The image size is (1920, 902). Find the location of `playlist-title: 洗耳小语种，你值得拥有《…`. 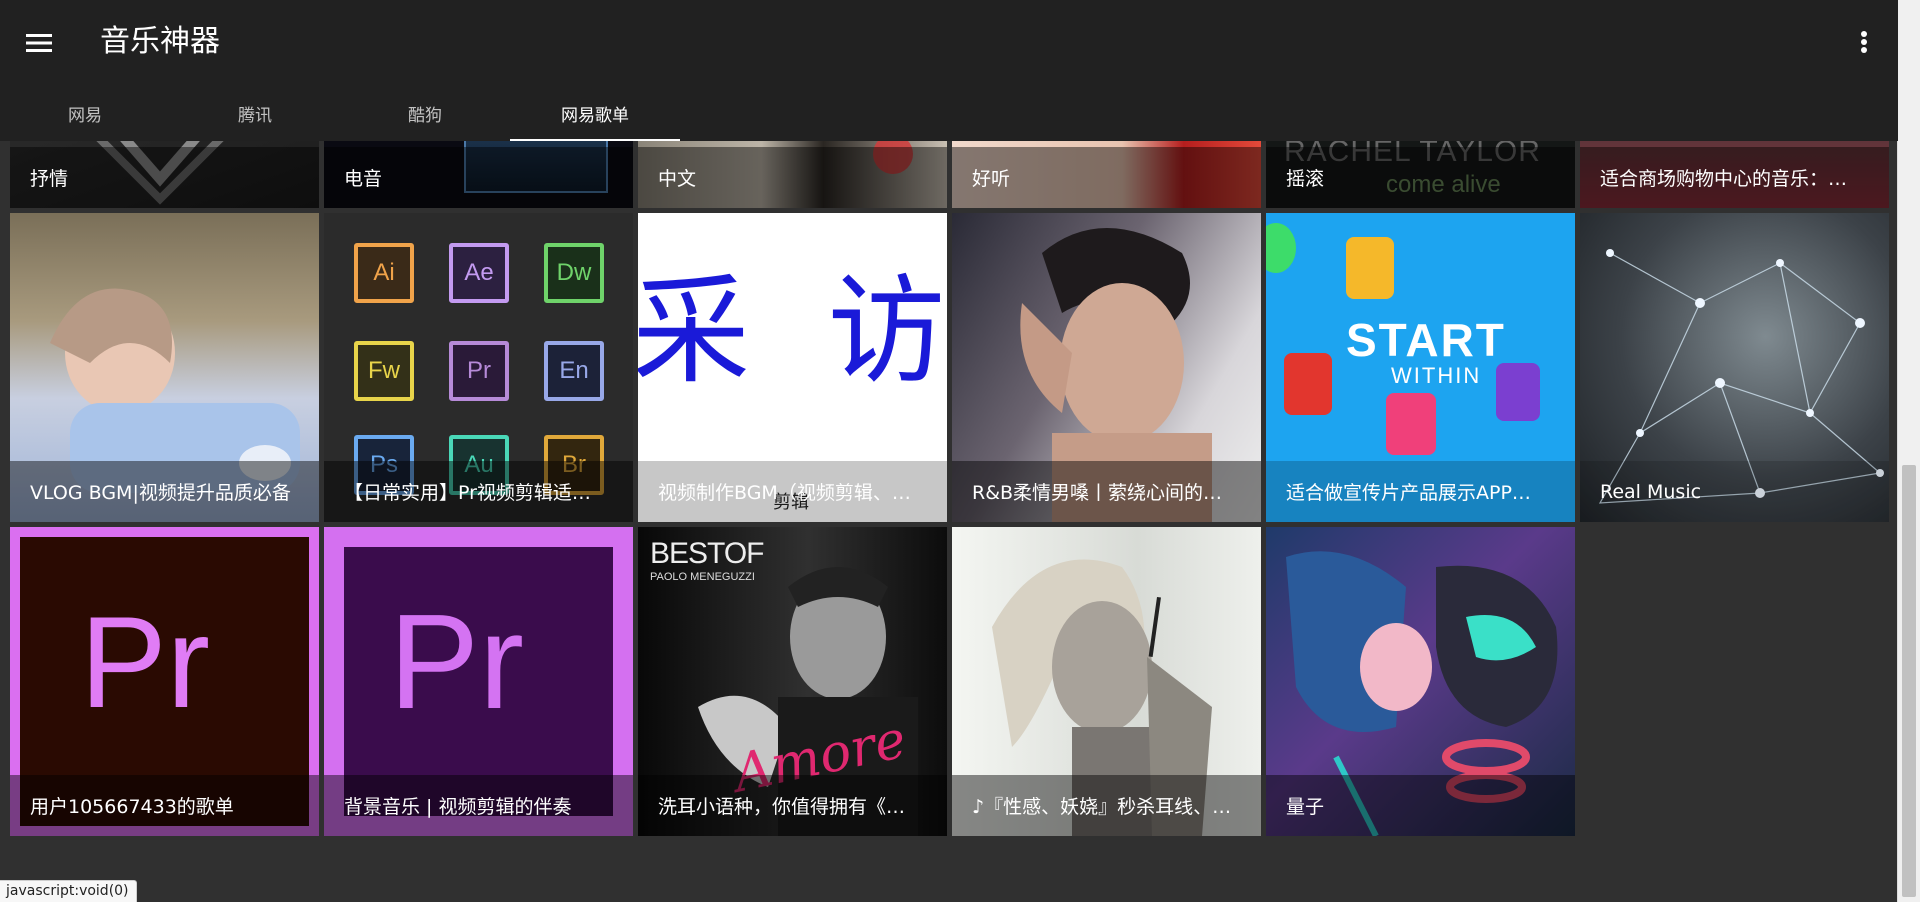

playlist-title: 洗耳小语种，你值得拥有《… is located at coordinates (782, 807).